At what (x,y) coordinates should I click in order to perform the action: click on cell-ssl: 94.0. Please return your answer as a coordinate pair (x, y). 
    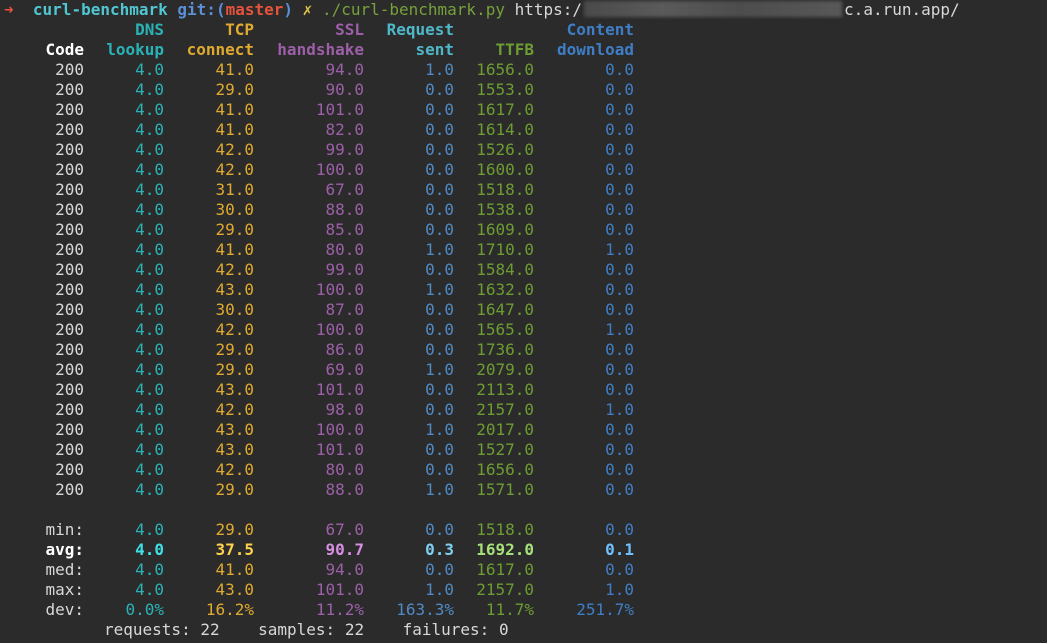
    Looking at the image, I should click on (344, 69).